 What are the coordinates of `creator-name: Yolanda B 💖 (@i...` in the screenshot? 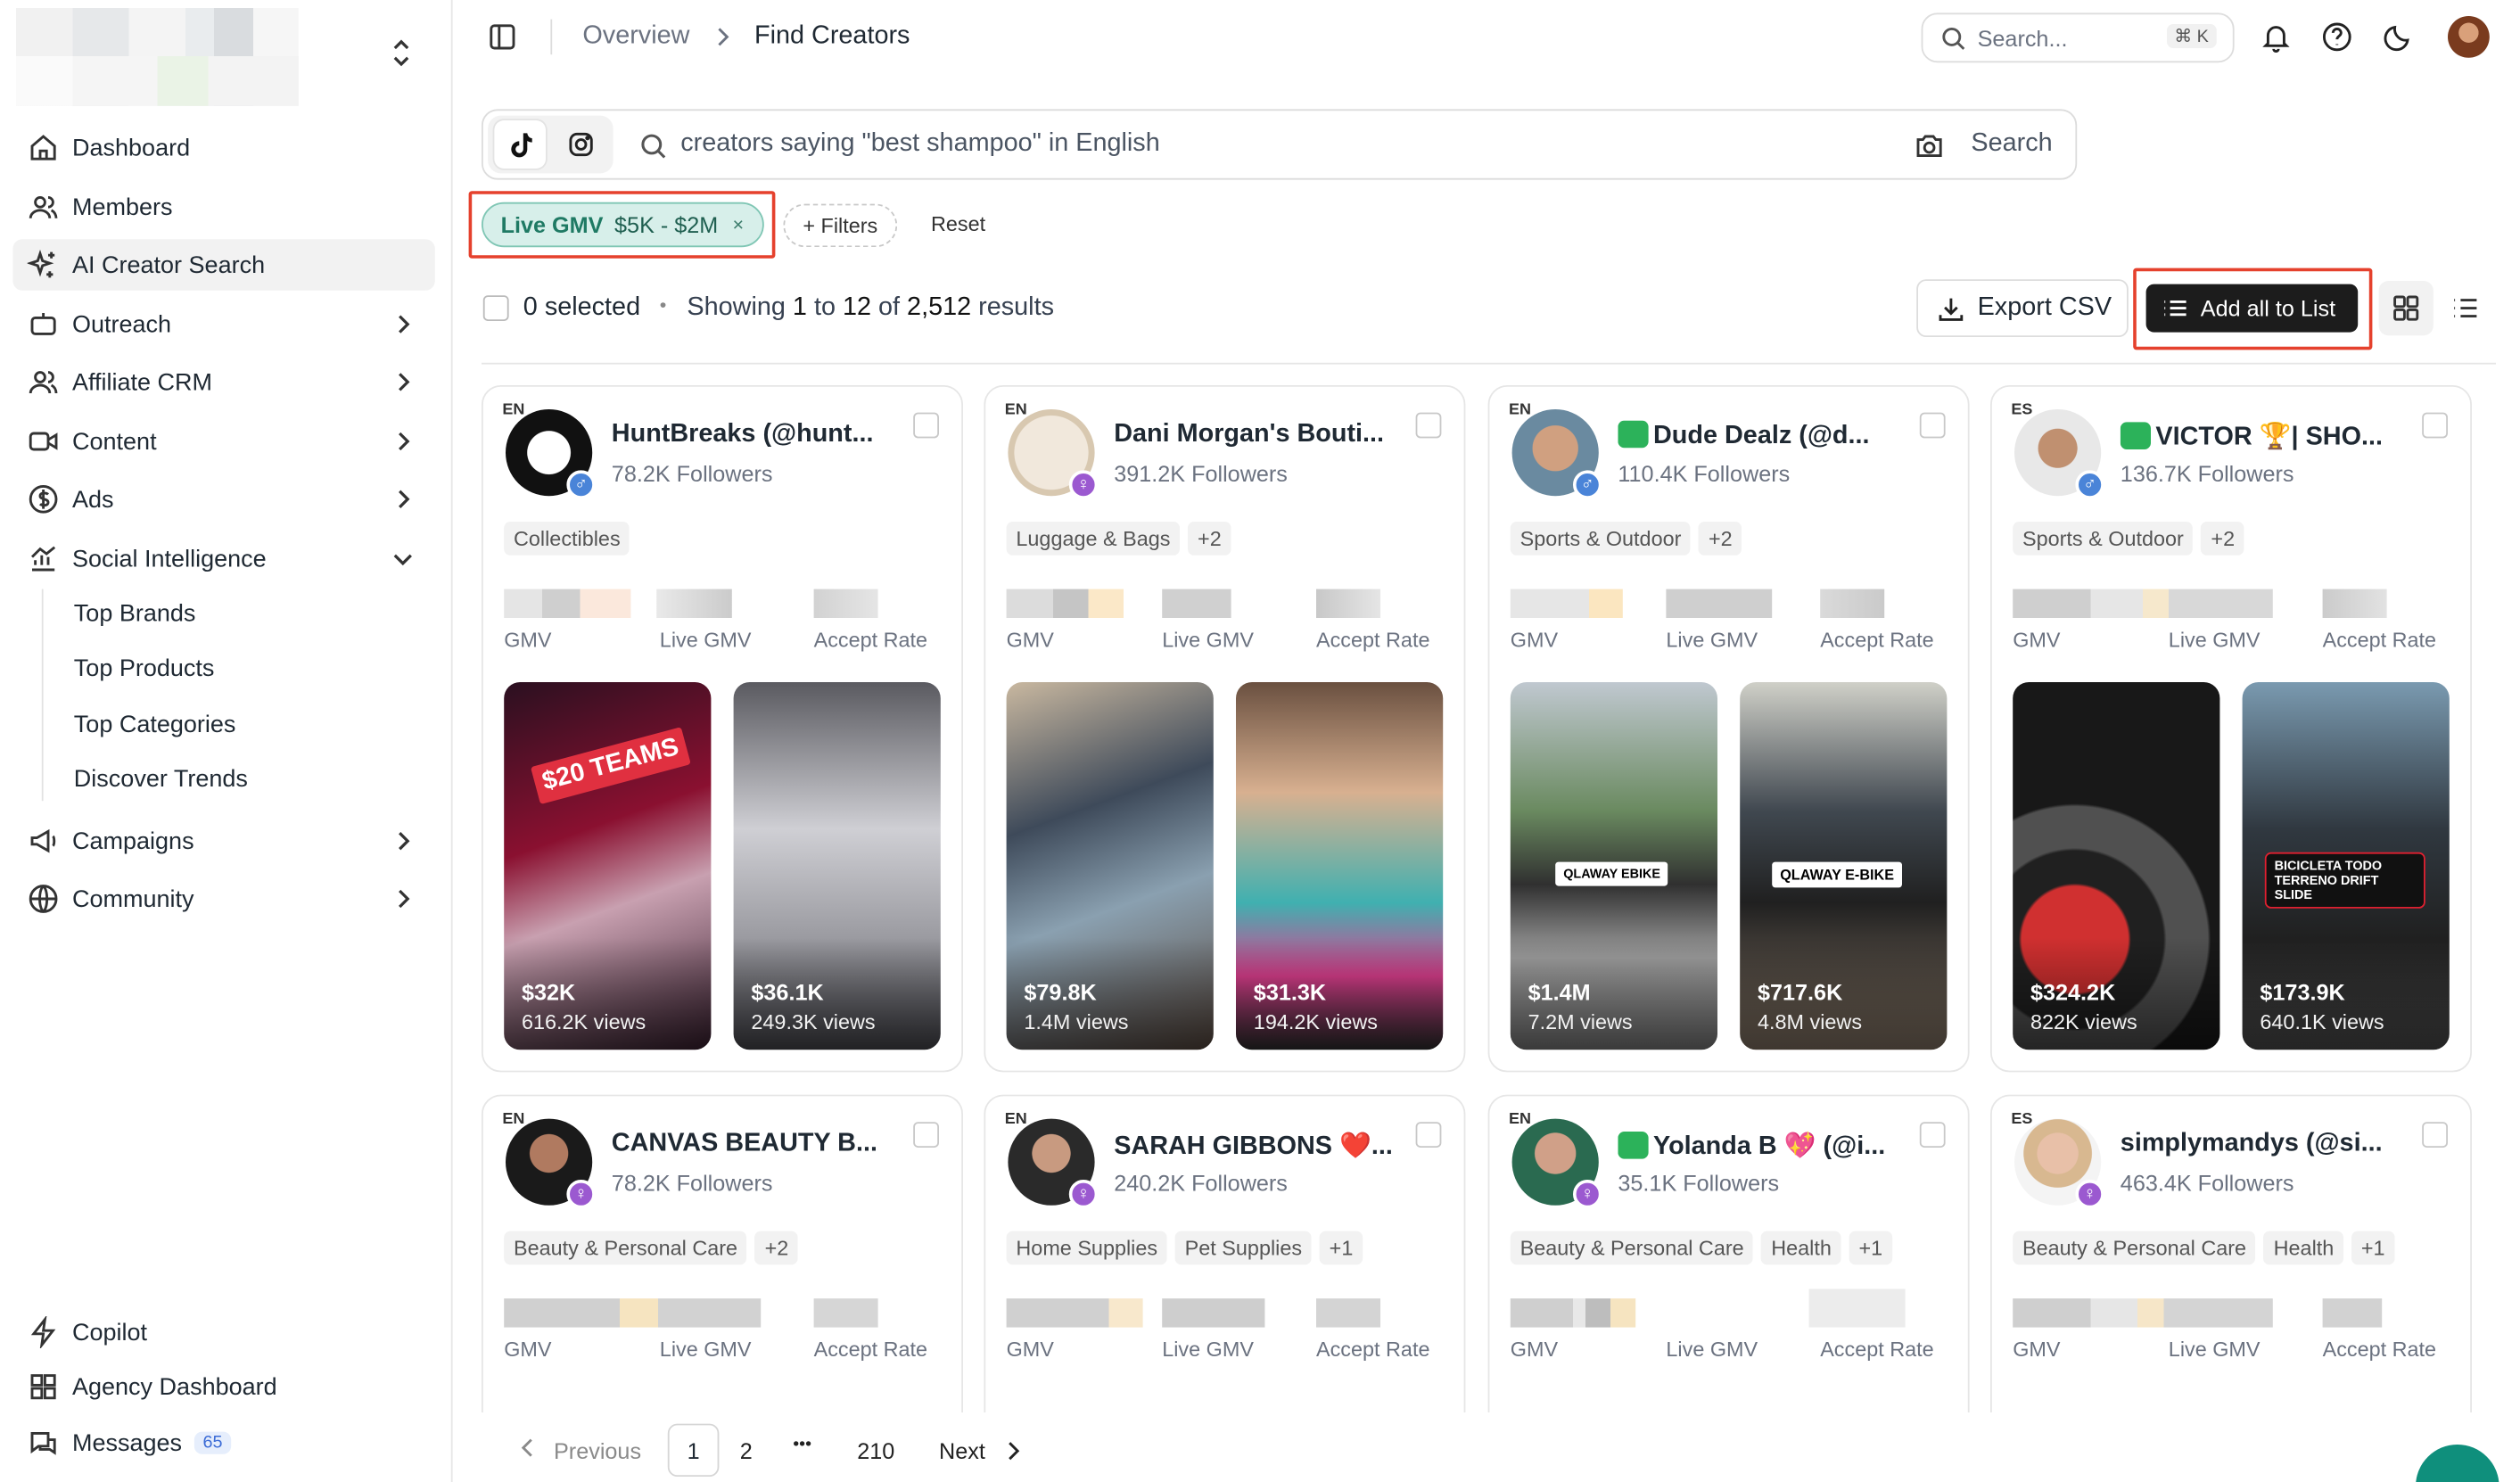 It's located at (1770, 1146).